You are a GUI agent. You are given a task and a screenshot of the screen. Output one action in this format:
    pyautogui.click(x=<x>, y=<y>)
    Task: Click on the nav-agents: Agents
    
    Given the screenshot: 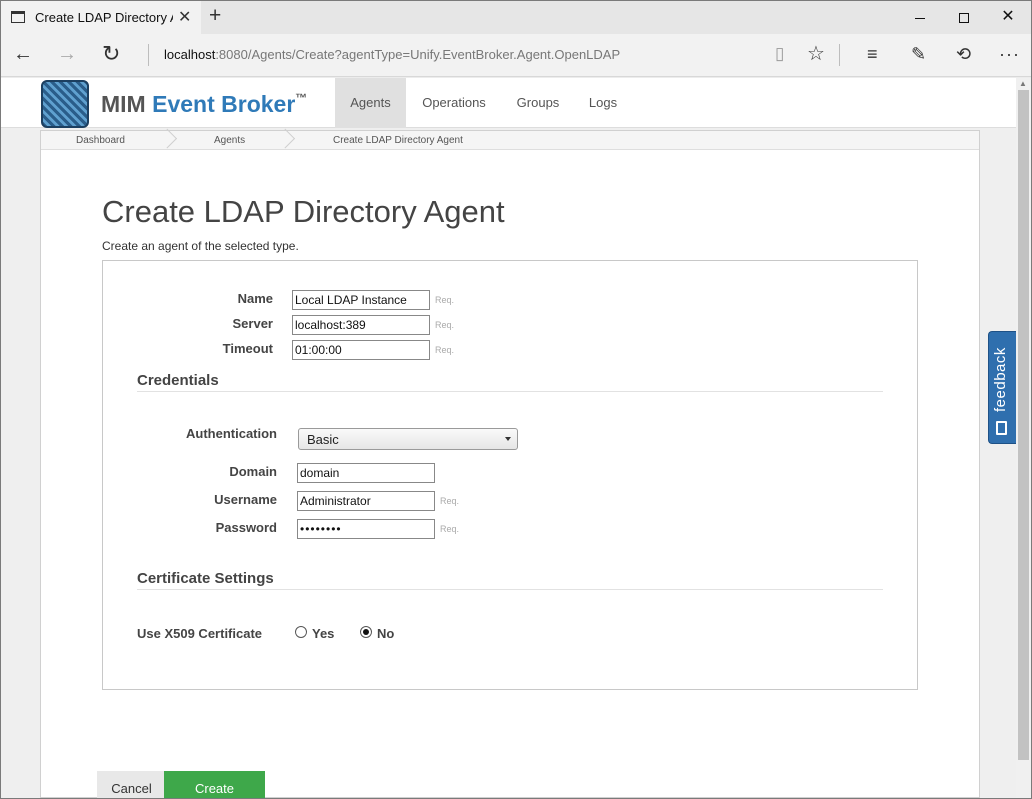 What is the action you would take?
    pyautogui.click(x=370, y=103)
    